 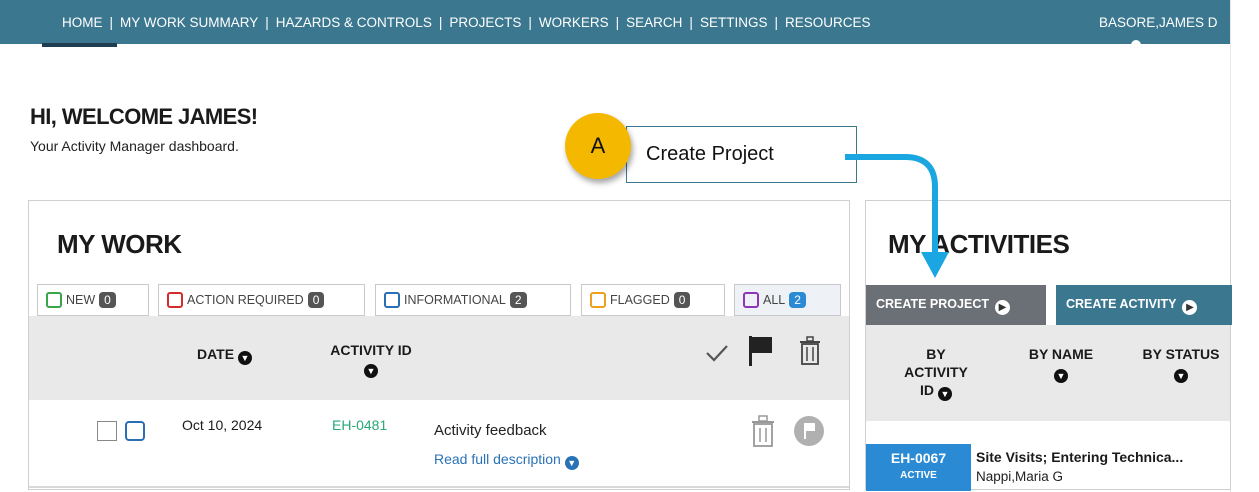 I want to click on page-edge, so click(x=1244, y=246).